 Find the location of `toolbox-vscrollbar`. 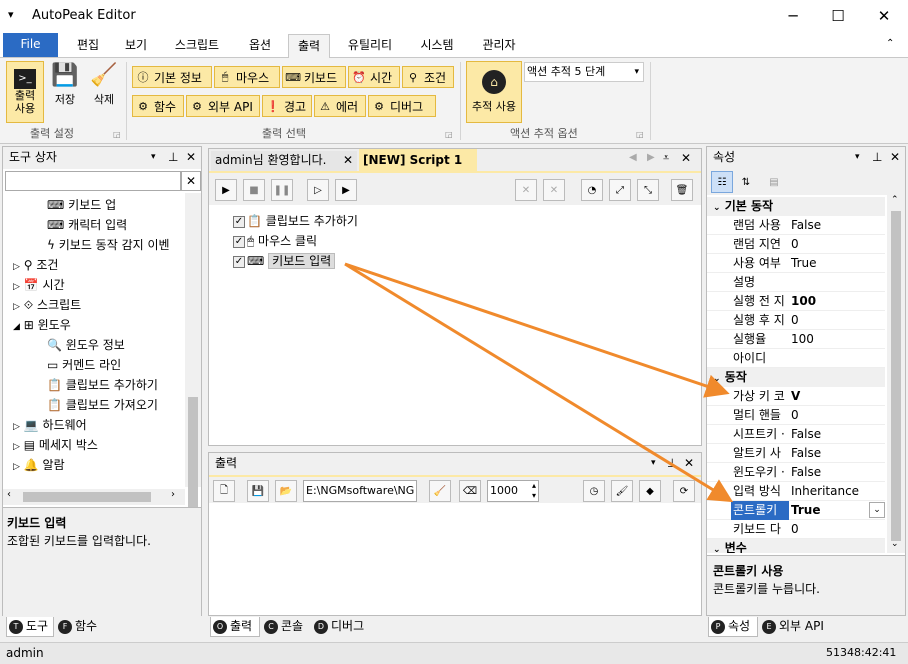

toolbox-vscrollbar is located at coordinates (193, 358).